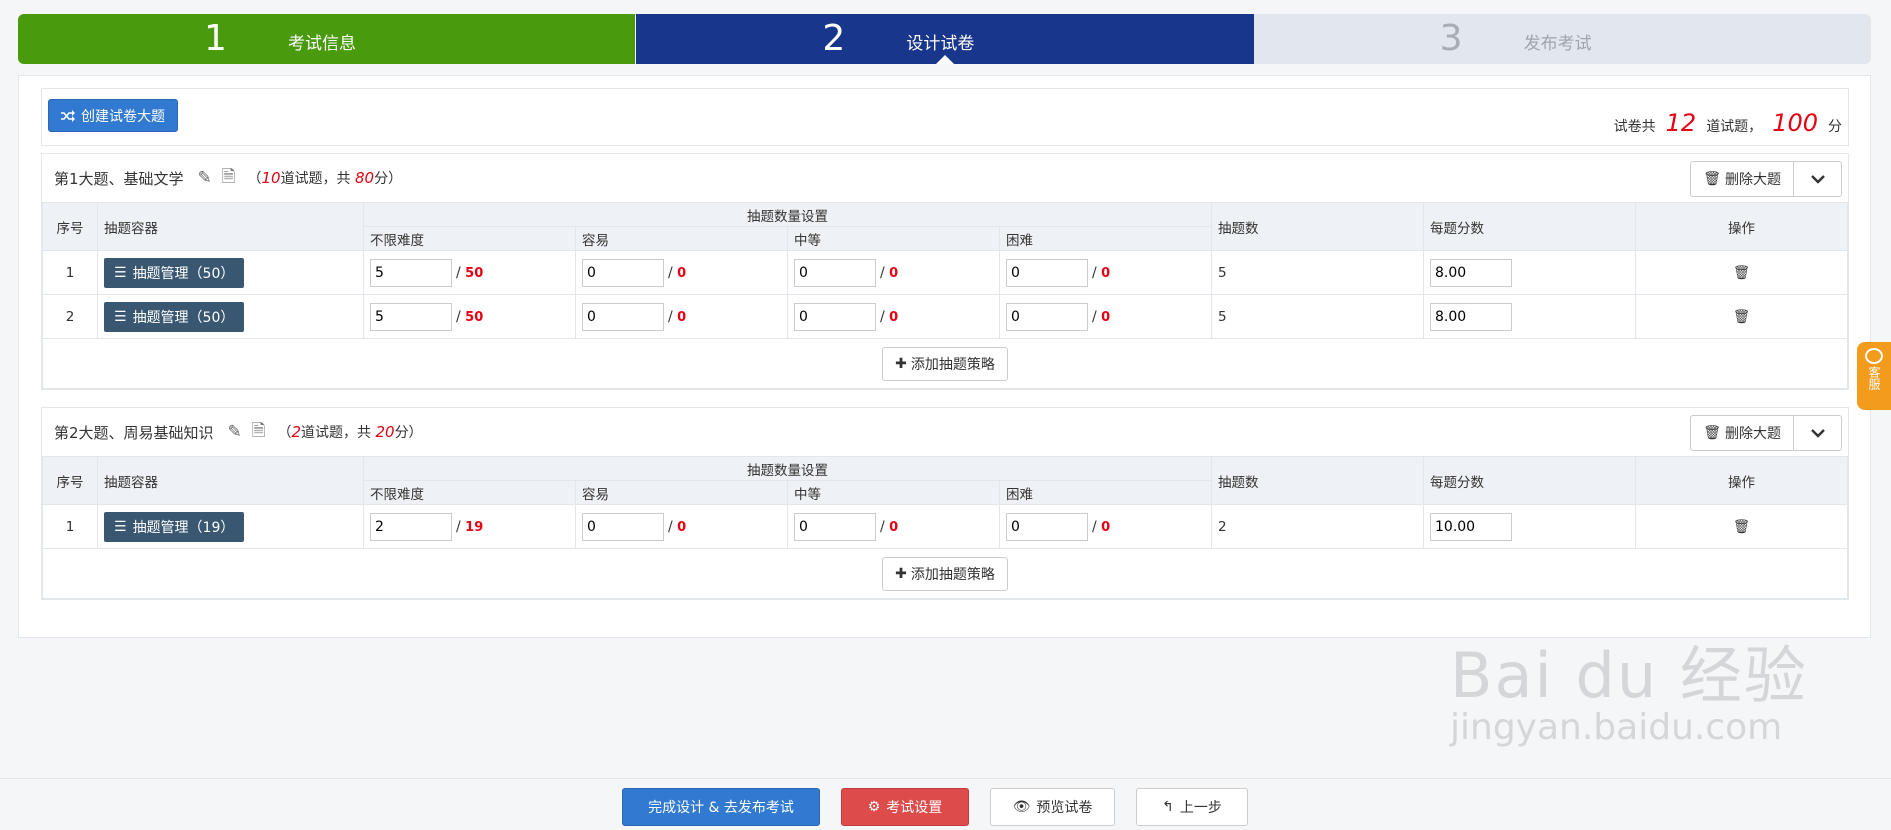 The width and height of the screenshot is (1891, 830). I want to click on eye-icon: 👁, so click(1021, 807).